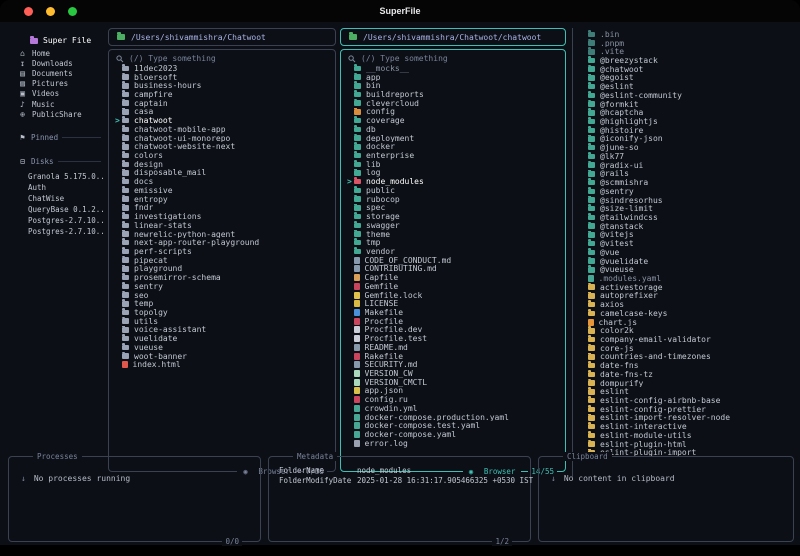 This screenshot has width=800, height=556. Describe the element at coordinates (453, 103) in the screenshot. I see `folder-row: clevercloud` at that location.